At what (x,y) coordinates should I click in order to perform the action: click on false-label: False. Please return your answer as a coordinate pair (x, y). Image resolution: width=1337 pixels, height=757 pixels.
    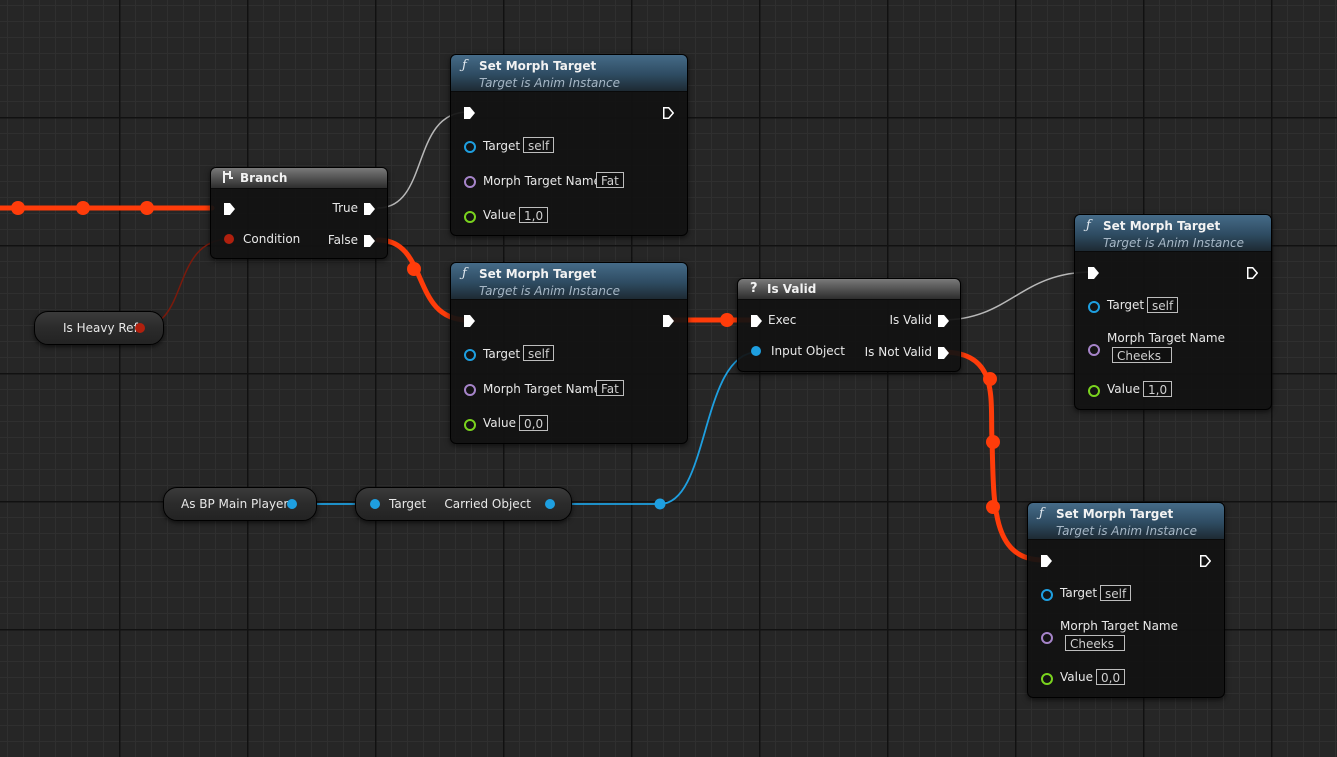
    Looking at the image, I should click on (342, 240).